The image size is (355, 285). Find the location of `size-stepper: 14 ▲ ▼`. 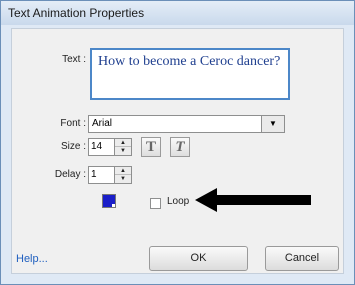

size-stepper: 14 ▲ ▼ is located at coordinates (110, 147).